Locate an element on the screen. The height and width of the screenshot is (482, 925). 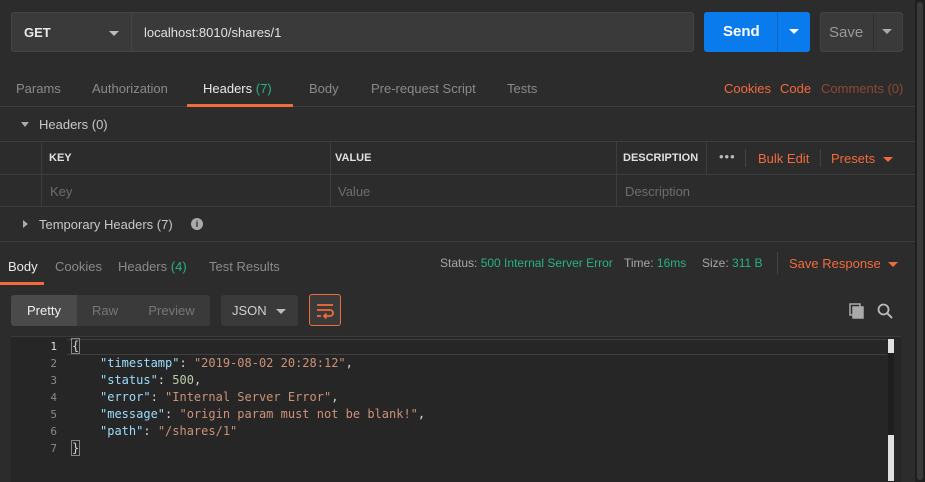
tab-params: Params is located at coordinates (38, 88).